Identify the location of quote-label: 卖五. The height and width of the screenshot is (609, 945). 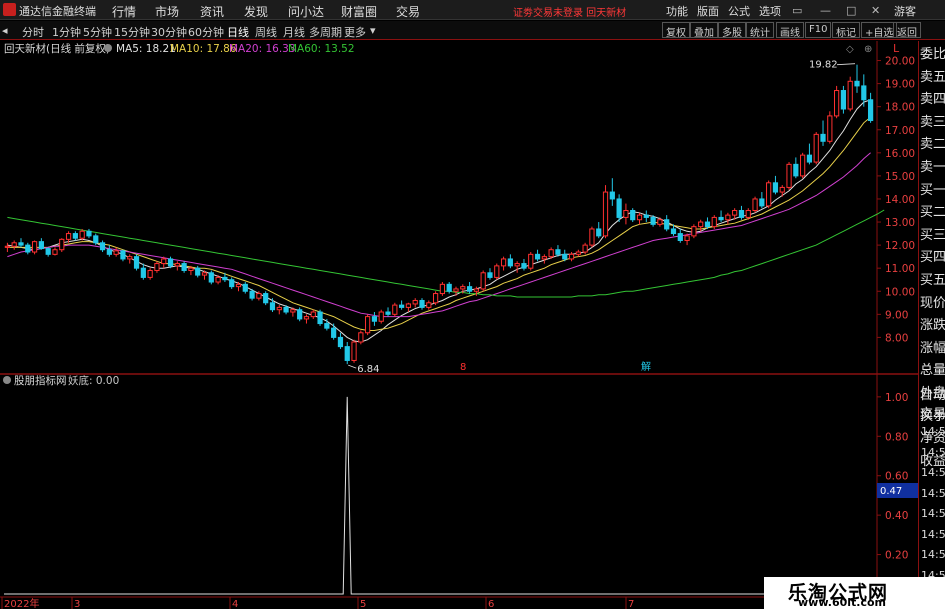
(932, 77).